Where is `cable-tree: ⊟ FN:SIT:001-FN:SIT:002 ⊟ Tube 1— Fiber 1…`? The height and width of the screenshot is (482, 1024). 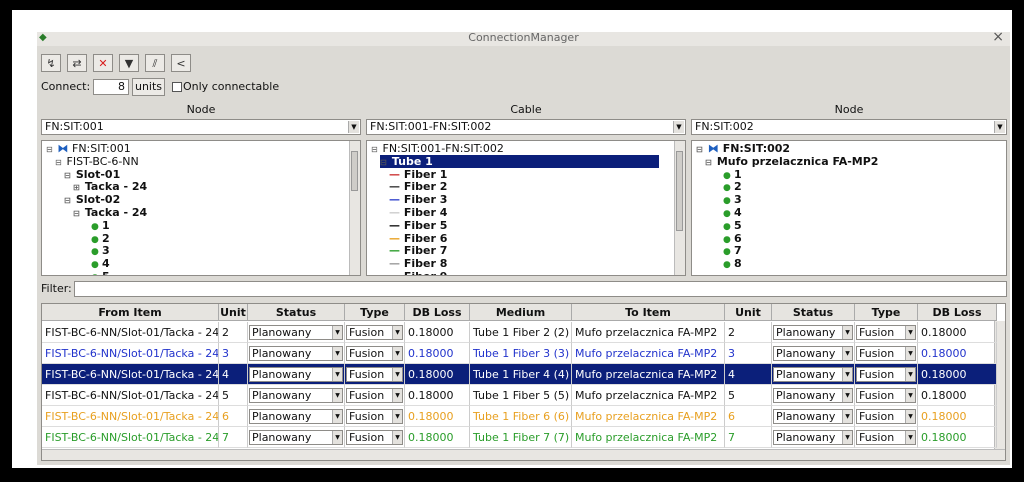
cable-tree: ⊟ FN:SIT:001-FN:SIT:002 ⊟ Tube 1— Fiber 1… is located at coordinates (526, 208).